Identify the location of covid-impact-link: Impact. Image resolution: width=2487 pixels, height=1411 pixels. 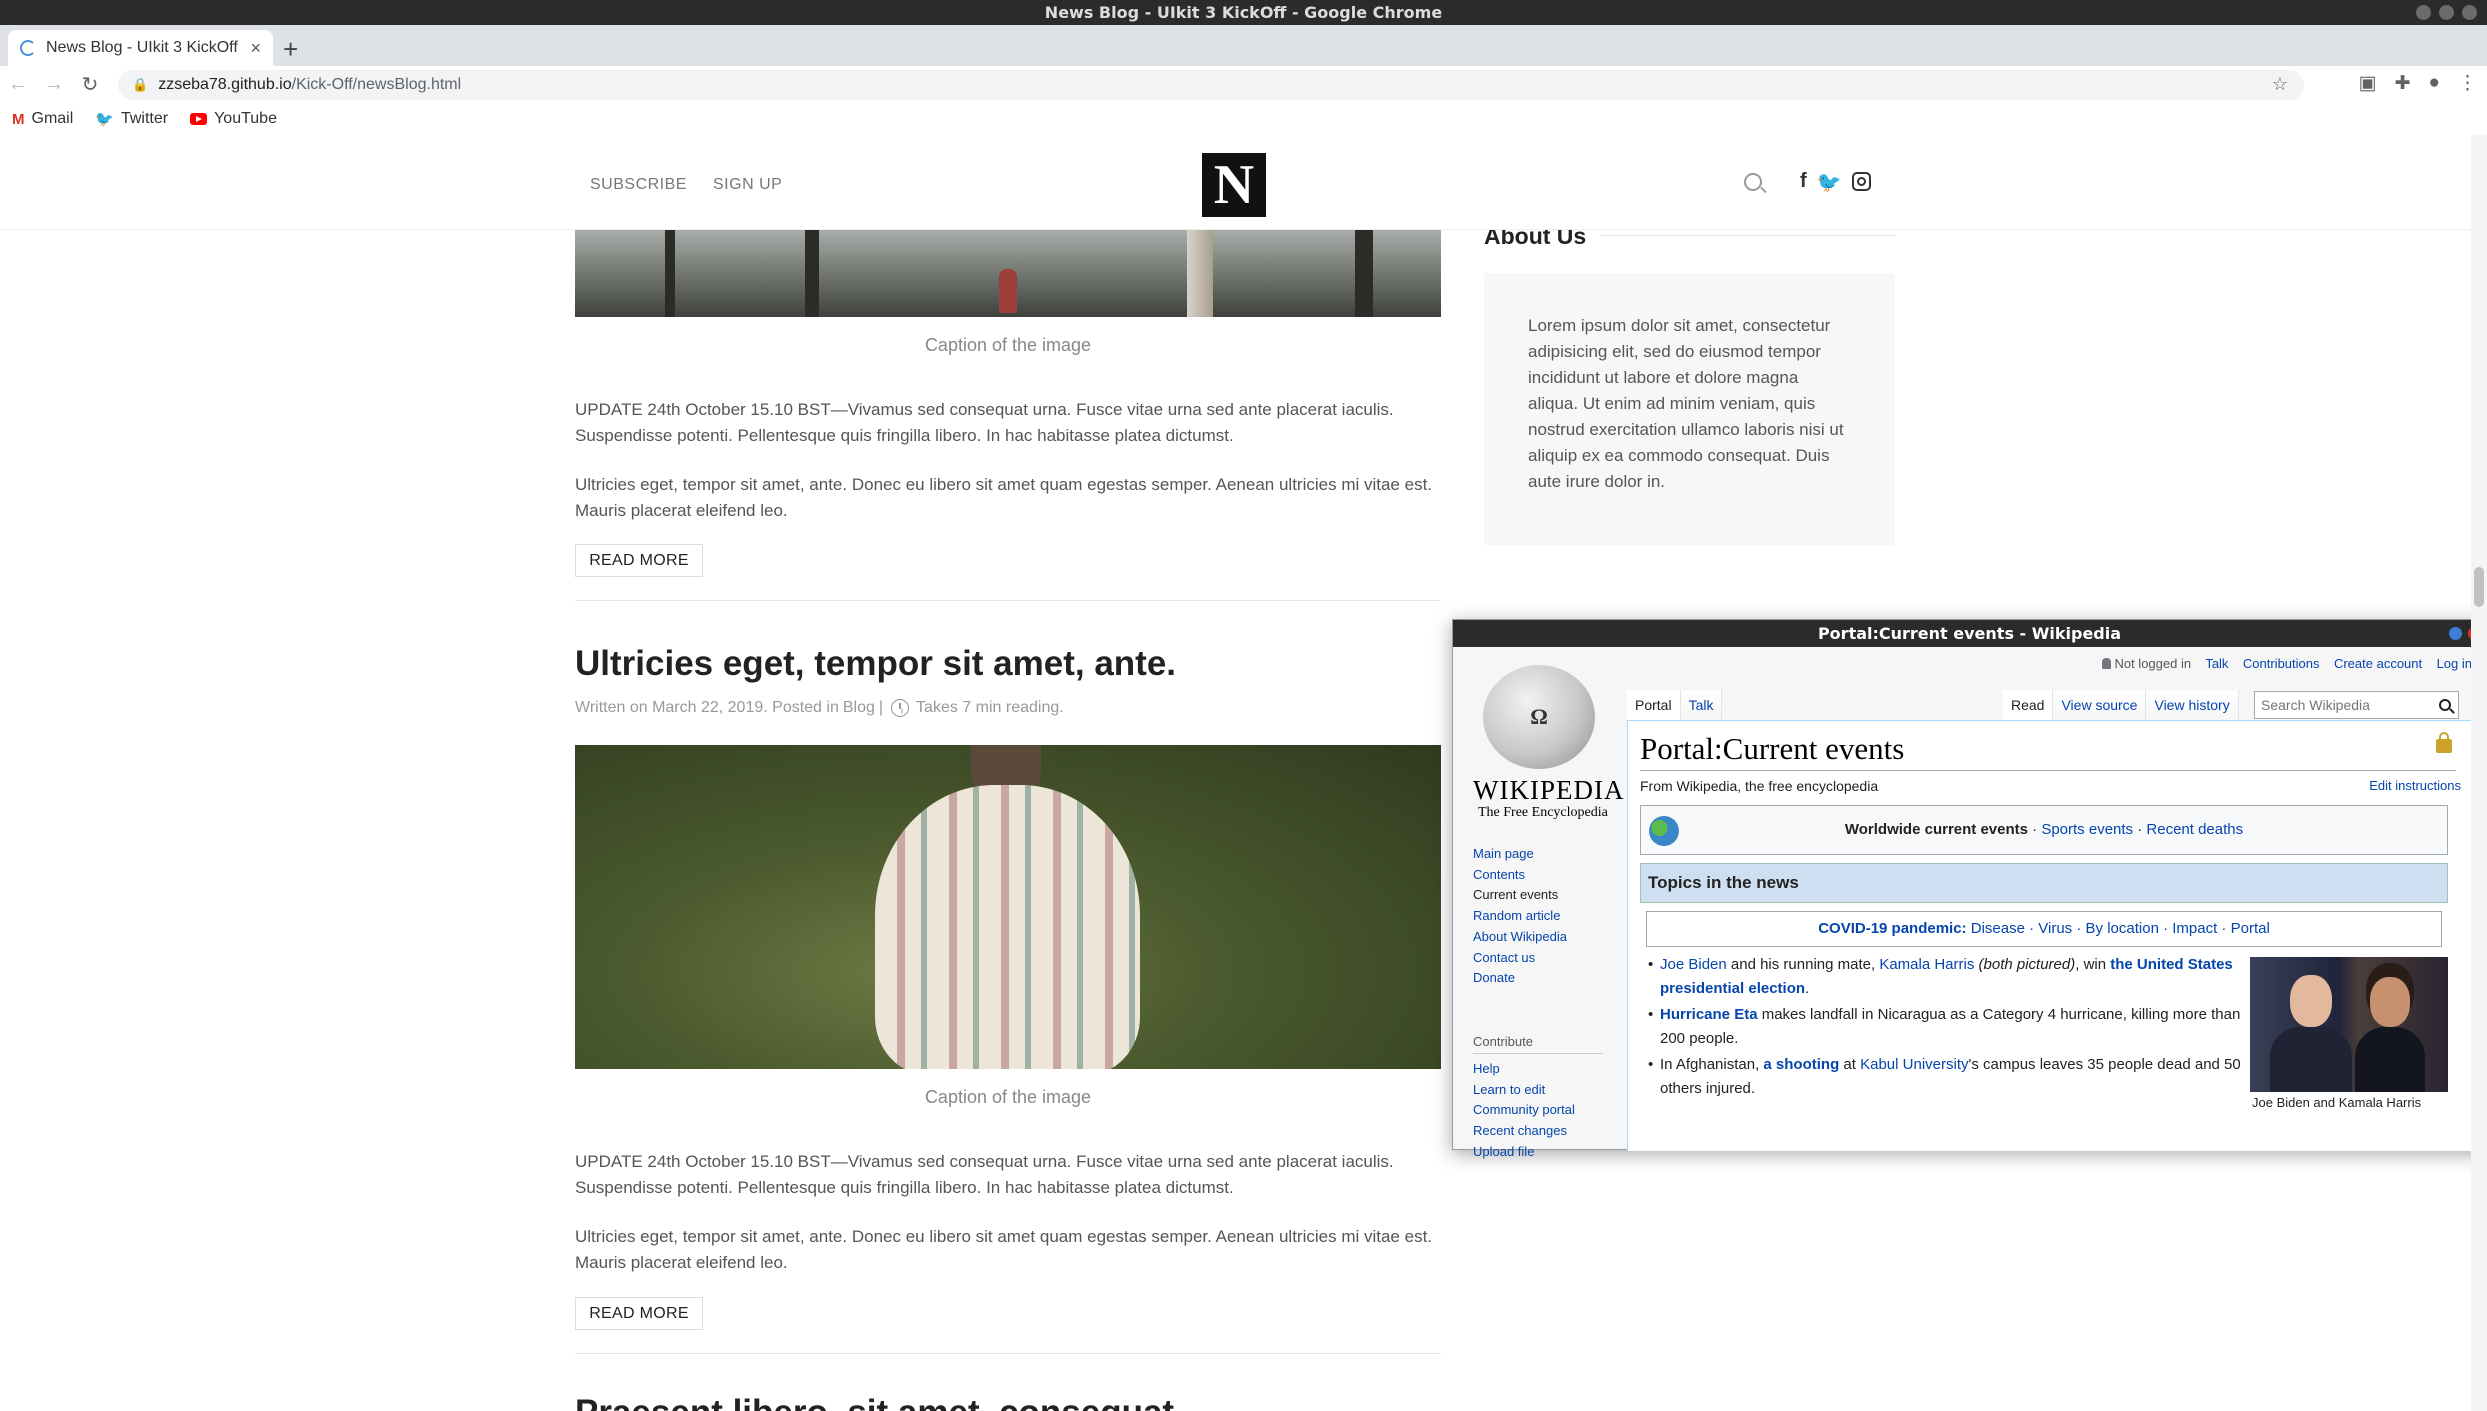
(2194, 928).